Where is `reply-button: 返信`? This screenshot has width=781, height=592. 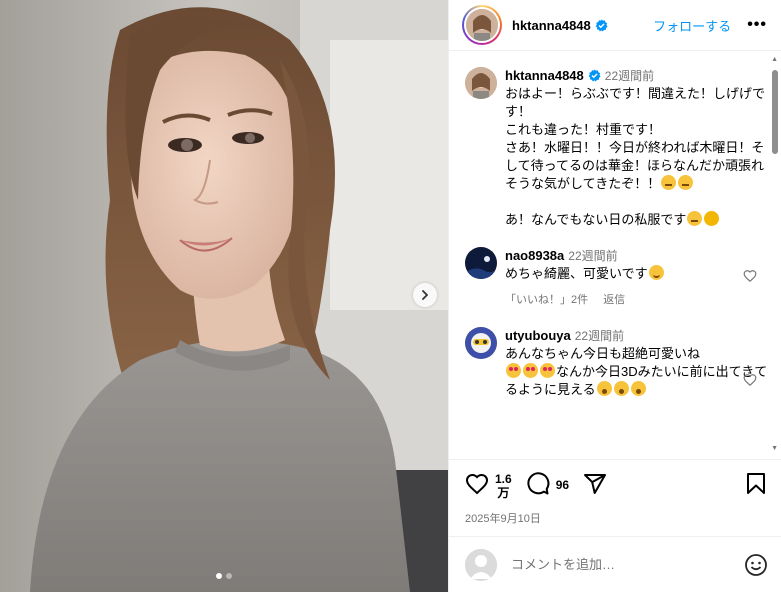 reply-button: 返信 is located at coordinates (614, 300).